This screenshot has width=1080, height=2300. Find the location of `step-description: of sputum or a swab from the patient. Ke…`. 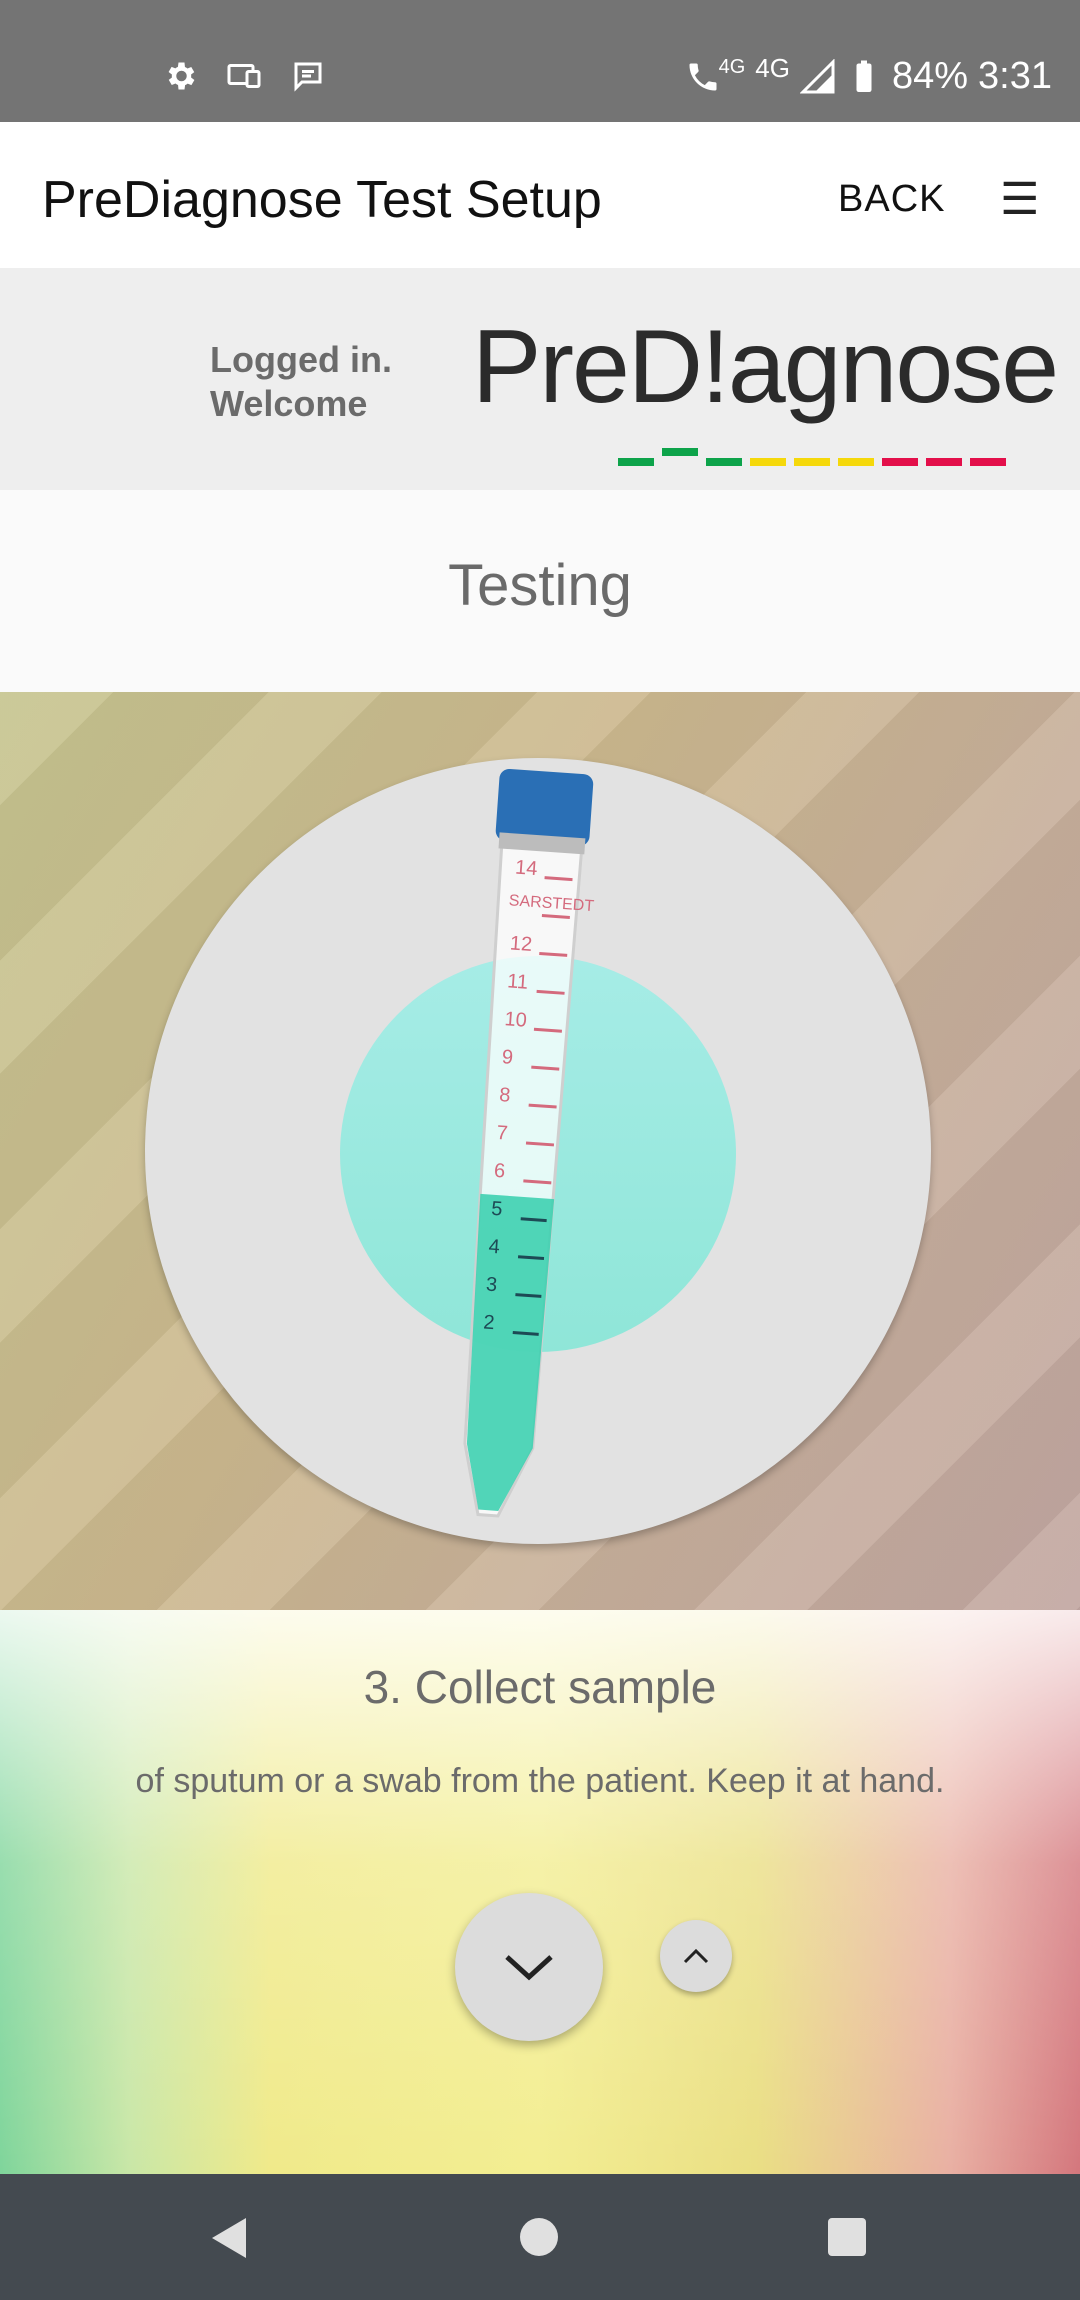

step-description: of sputum or a swab from the patient. Ke… is located at coordinates (540, 1781).